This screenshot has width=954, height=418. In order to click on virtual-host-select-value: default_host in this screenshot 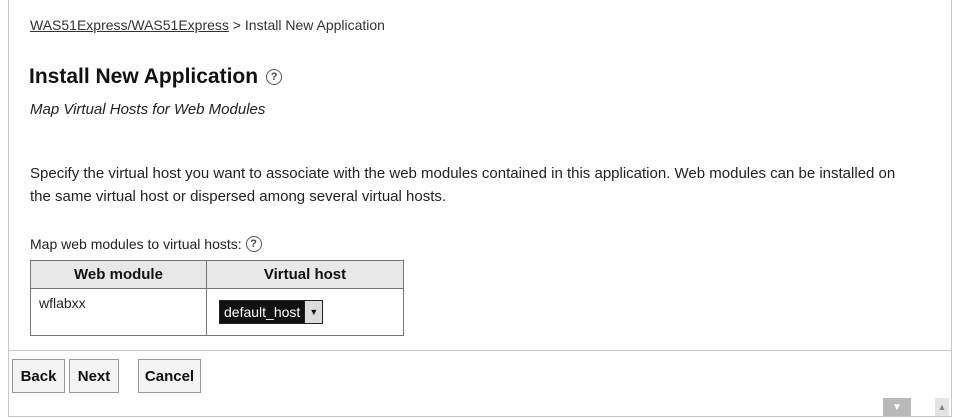, I will do `click(262, 312)`.